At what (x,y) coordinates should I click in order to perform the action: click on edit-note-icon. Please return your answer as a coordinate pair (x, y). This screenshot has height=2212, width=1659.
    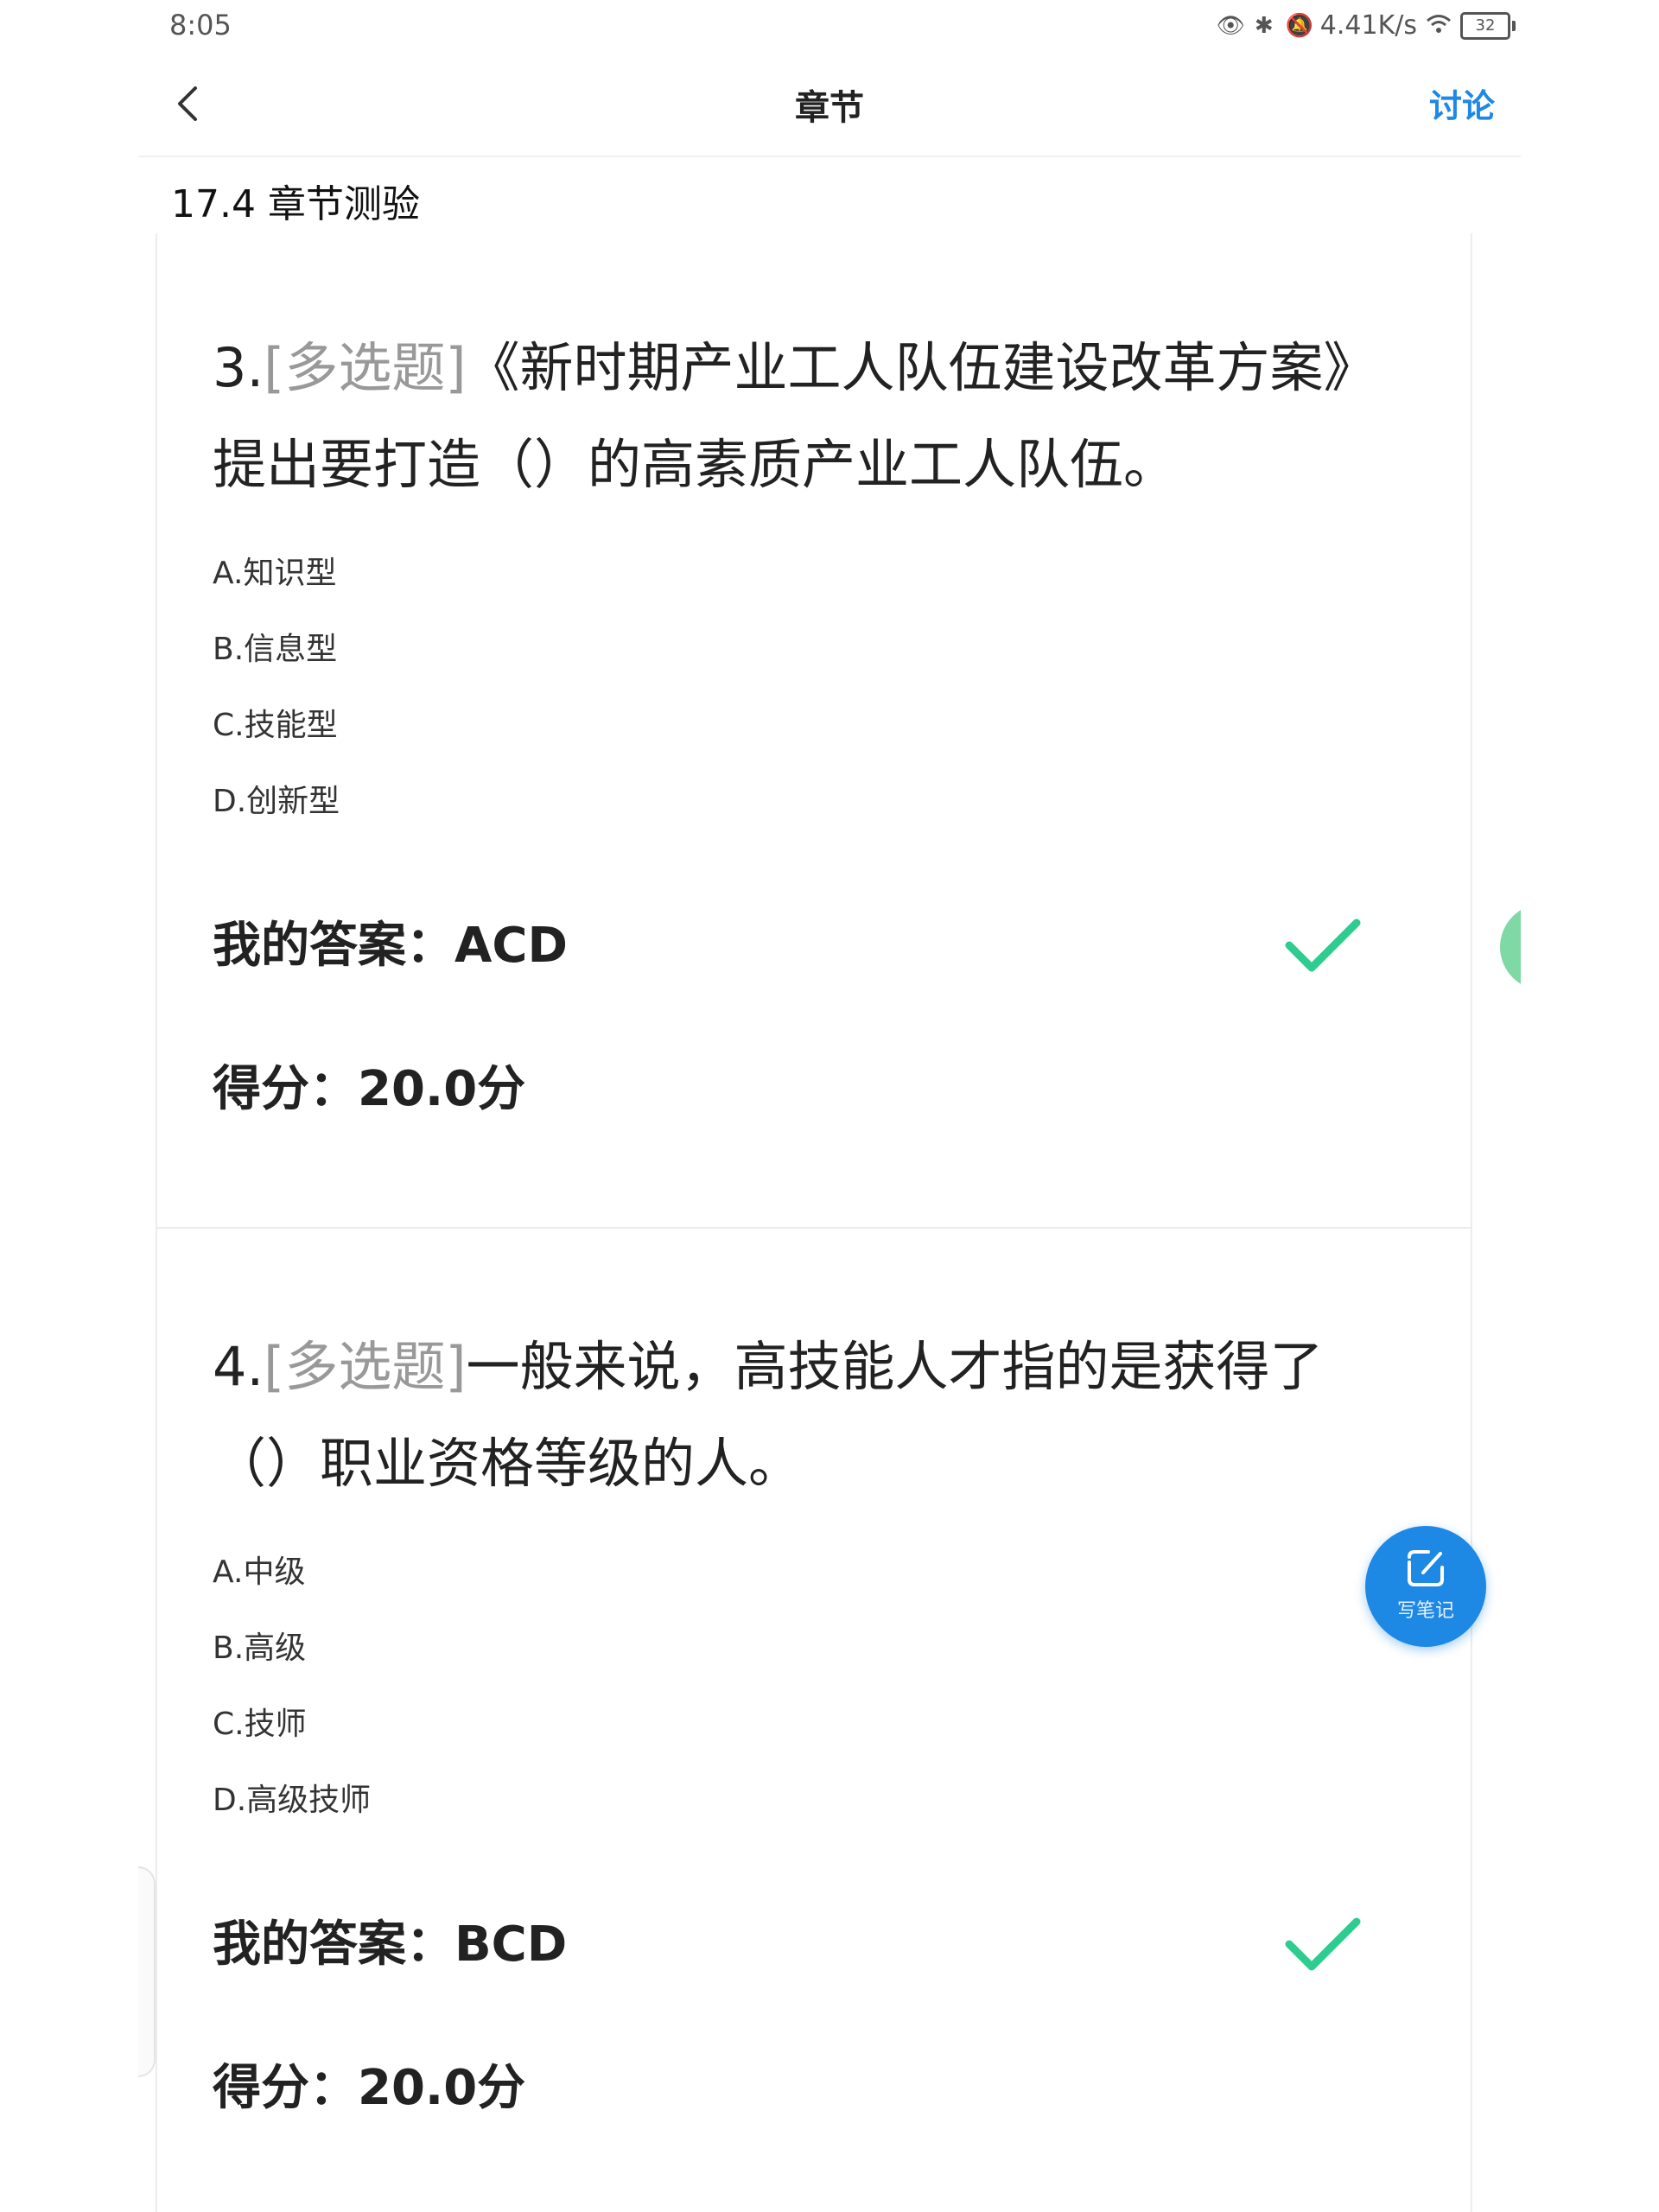
    Looking at the image, I should click on (1426, 1568).